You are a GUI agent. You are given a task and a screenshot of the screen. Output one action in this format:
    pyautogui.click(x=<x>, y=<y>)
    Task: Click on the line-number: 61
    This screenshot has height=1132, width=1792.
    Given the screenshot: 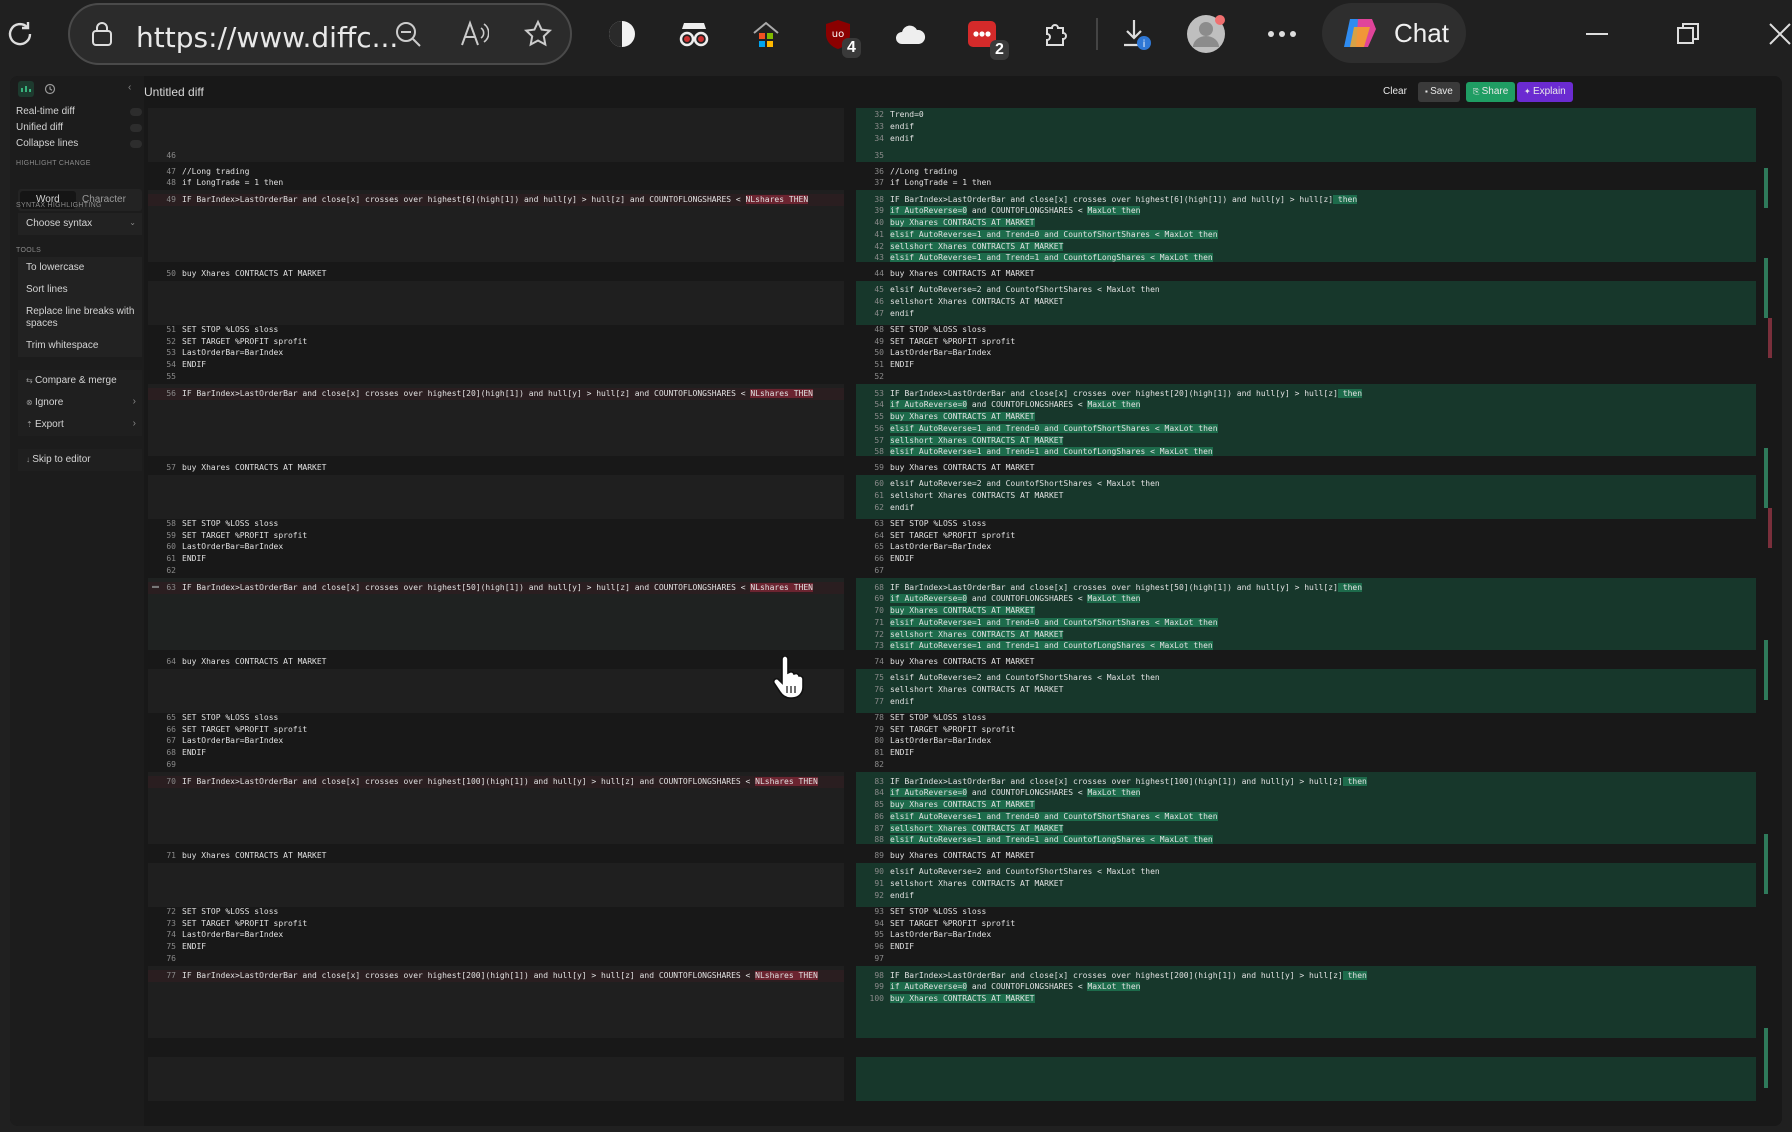 What is the action you would take?
    pyautogui.click(x=171, y=558)
    